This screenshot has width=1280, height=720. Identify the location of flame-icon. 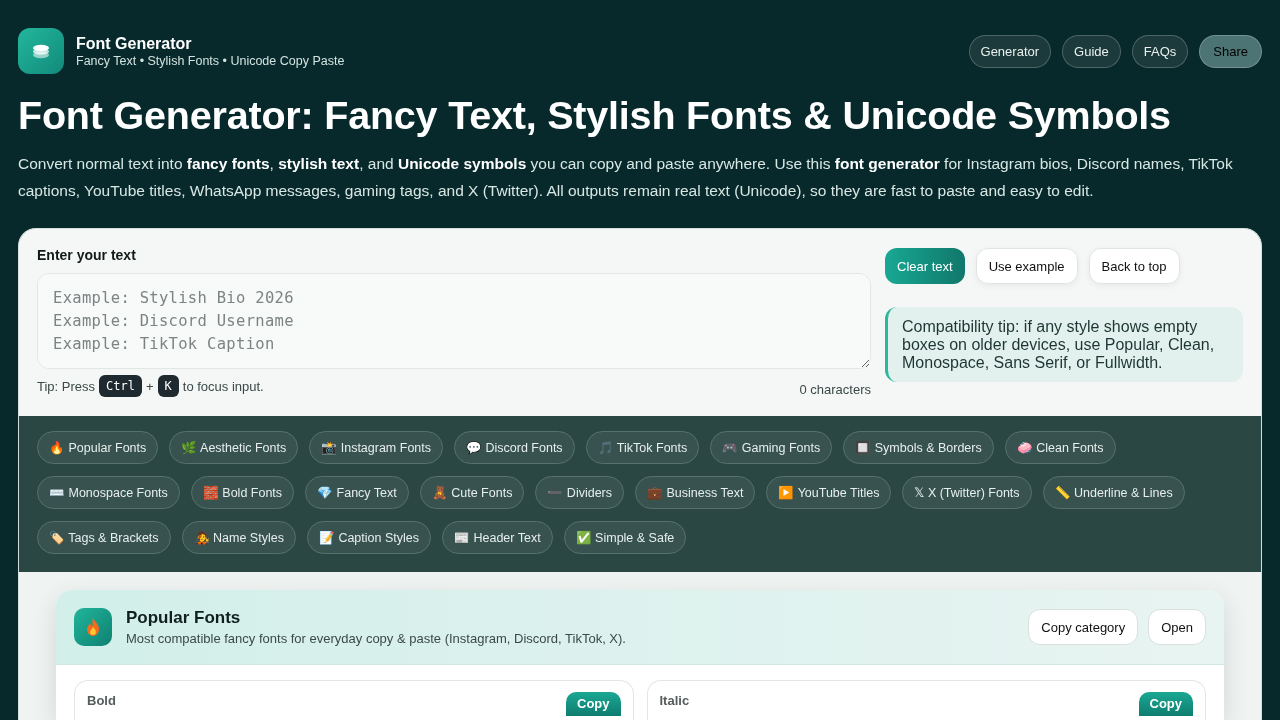
(93, 627).